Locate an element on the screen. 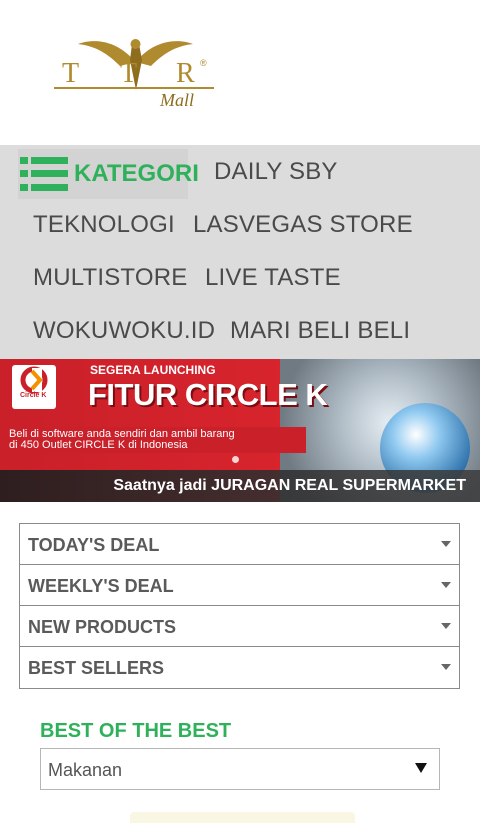  nav-item-mari-beli-beli: MARI BELI BELI is located at coordinates (320, 331).